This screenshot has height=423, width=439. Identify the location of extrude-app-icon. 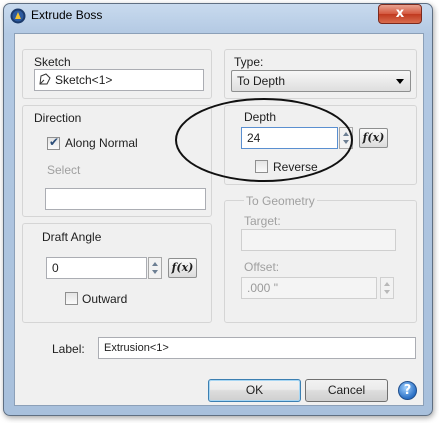
(18, 16).